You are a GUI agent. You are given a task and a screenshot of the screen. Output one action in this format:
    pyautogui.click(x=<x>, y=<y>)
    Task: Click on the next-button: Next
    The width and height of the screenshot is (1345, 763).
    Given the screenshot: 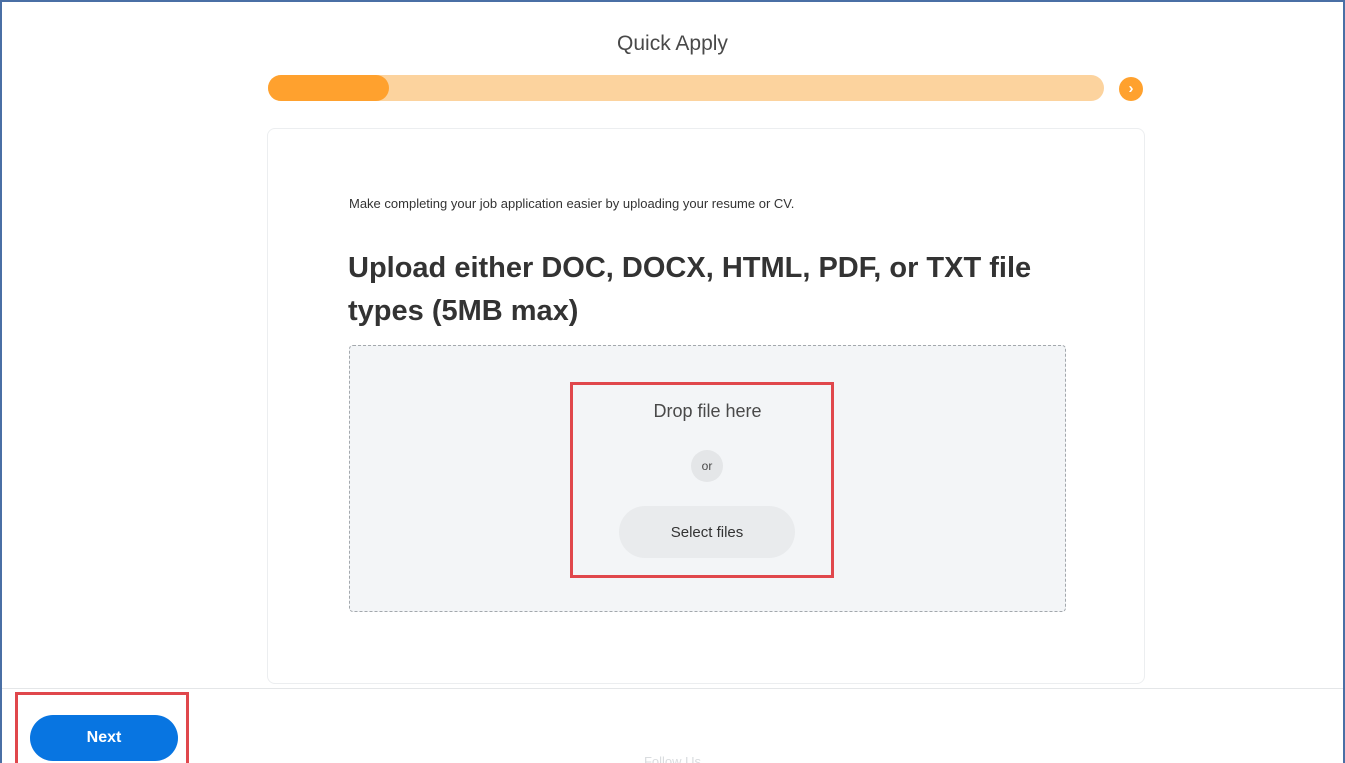 What is the action you would take?
    pyautogui.click(x=104, y=738)
    